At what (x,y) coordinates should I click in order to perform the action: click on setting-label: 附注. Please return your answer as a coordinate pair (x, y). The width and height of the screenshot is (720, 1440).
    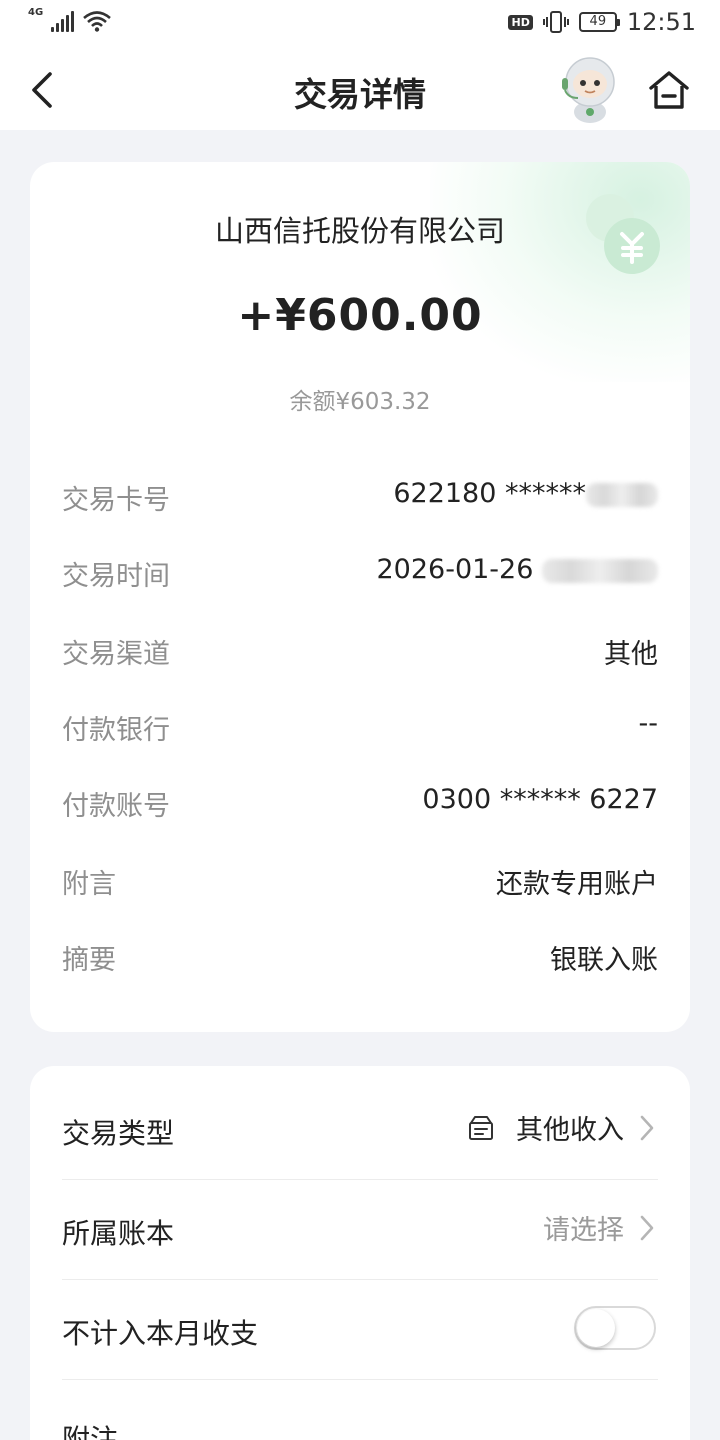
    Looking at the image, I should click on (90, 1431).